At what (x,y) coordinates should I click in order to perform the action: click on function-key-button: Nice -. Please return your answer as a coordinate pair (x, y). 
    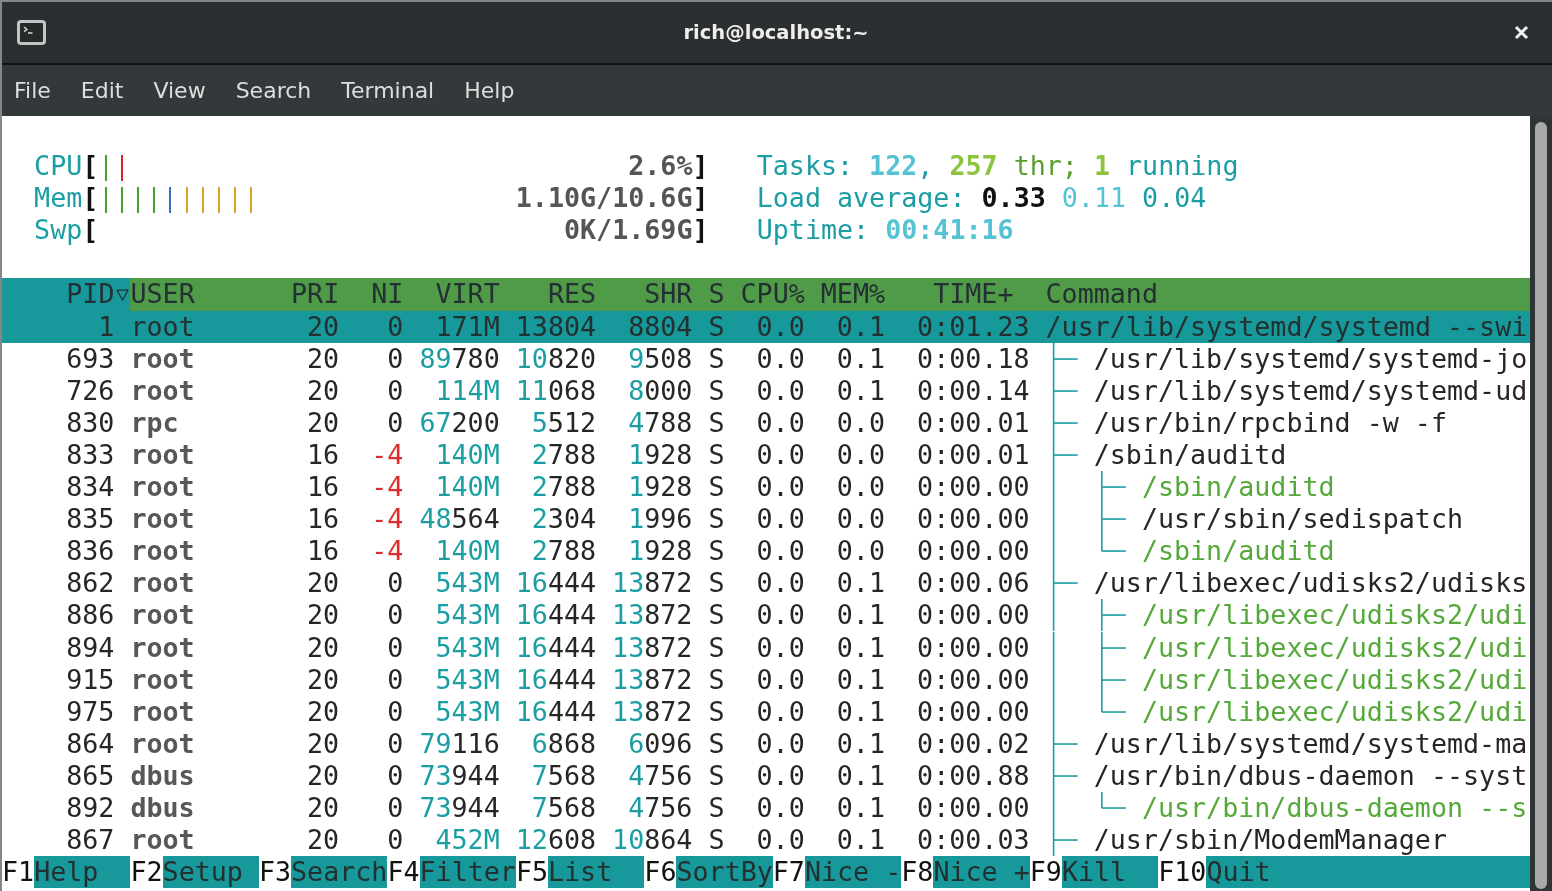
    Looking at the image, I should click on (853, 872).